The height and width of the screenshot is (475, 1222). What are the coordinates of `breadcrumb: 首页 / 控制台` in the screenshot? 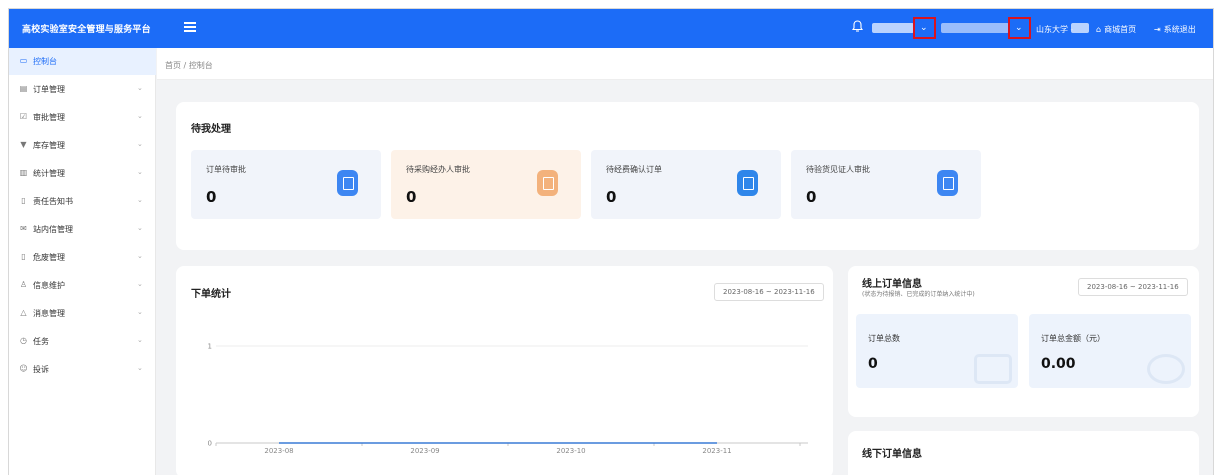 It's located at (685, 64).